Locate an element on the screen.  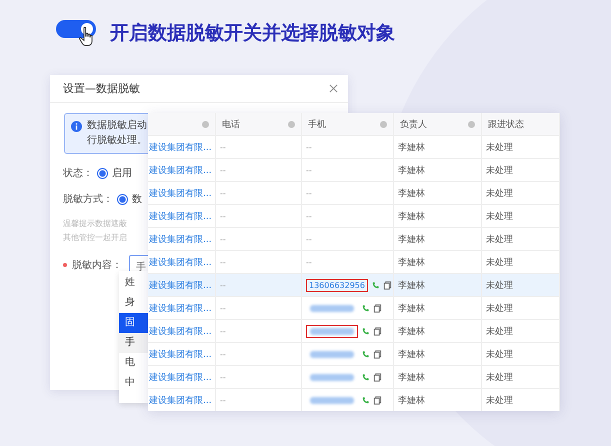
phone-number: 13606632956 is located at coordinates (337, 285).